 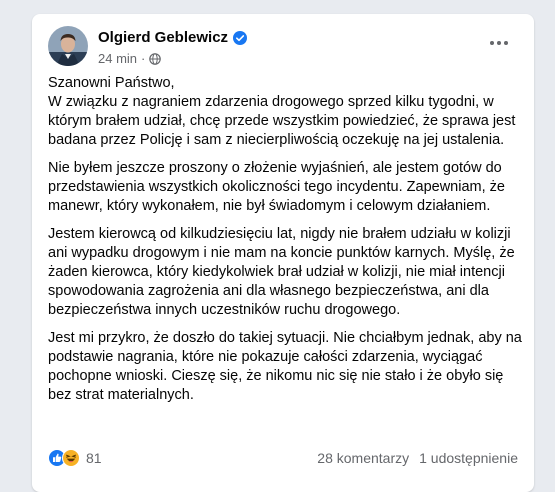 What do you see at coordinates (155, 58) in the screenshot?
I see `globe-icon` at bounding box center [155, 58].